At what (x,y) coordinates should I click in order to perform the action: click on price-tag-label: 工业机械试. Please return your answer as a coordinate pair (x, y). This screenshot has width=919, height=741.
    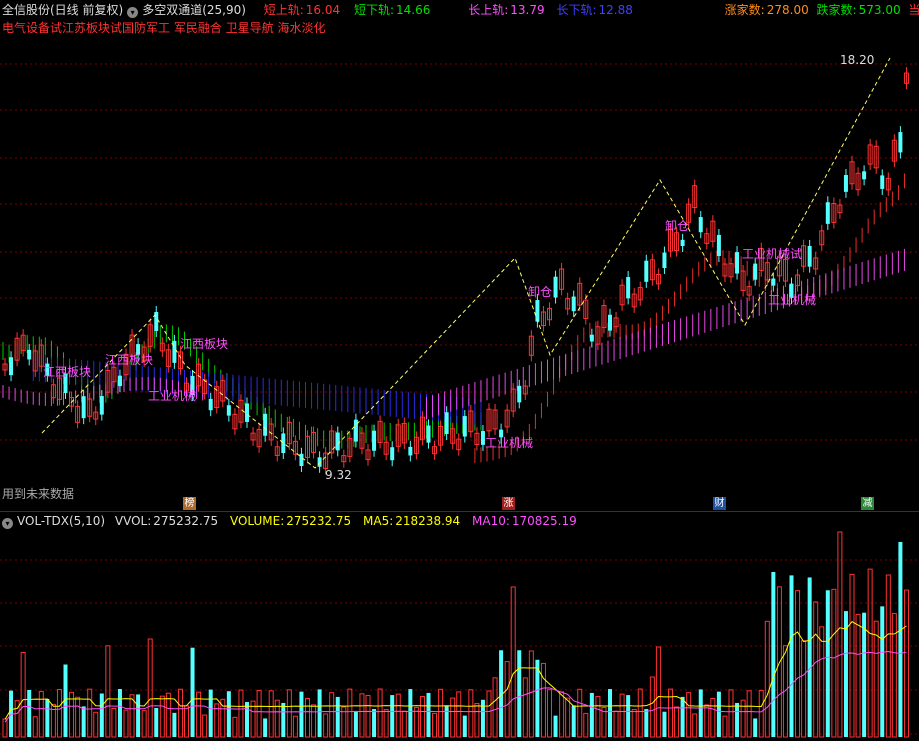
    Looking at the image, I should click on (772, 253).